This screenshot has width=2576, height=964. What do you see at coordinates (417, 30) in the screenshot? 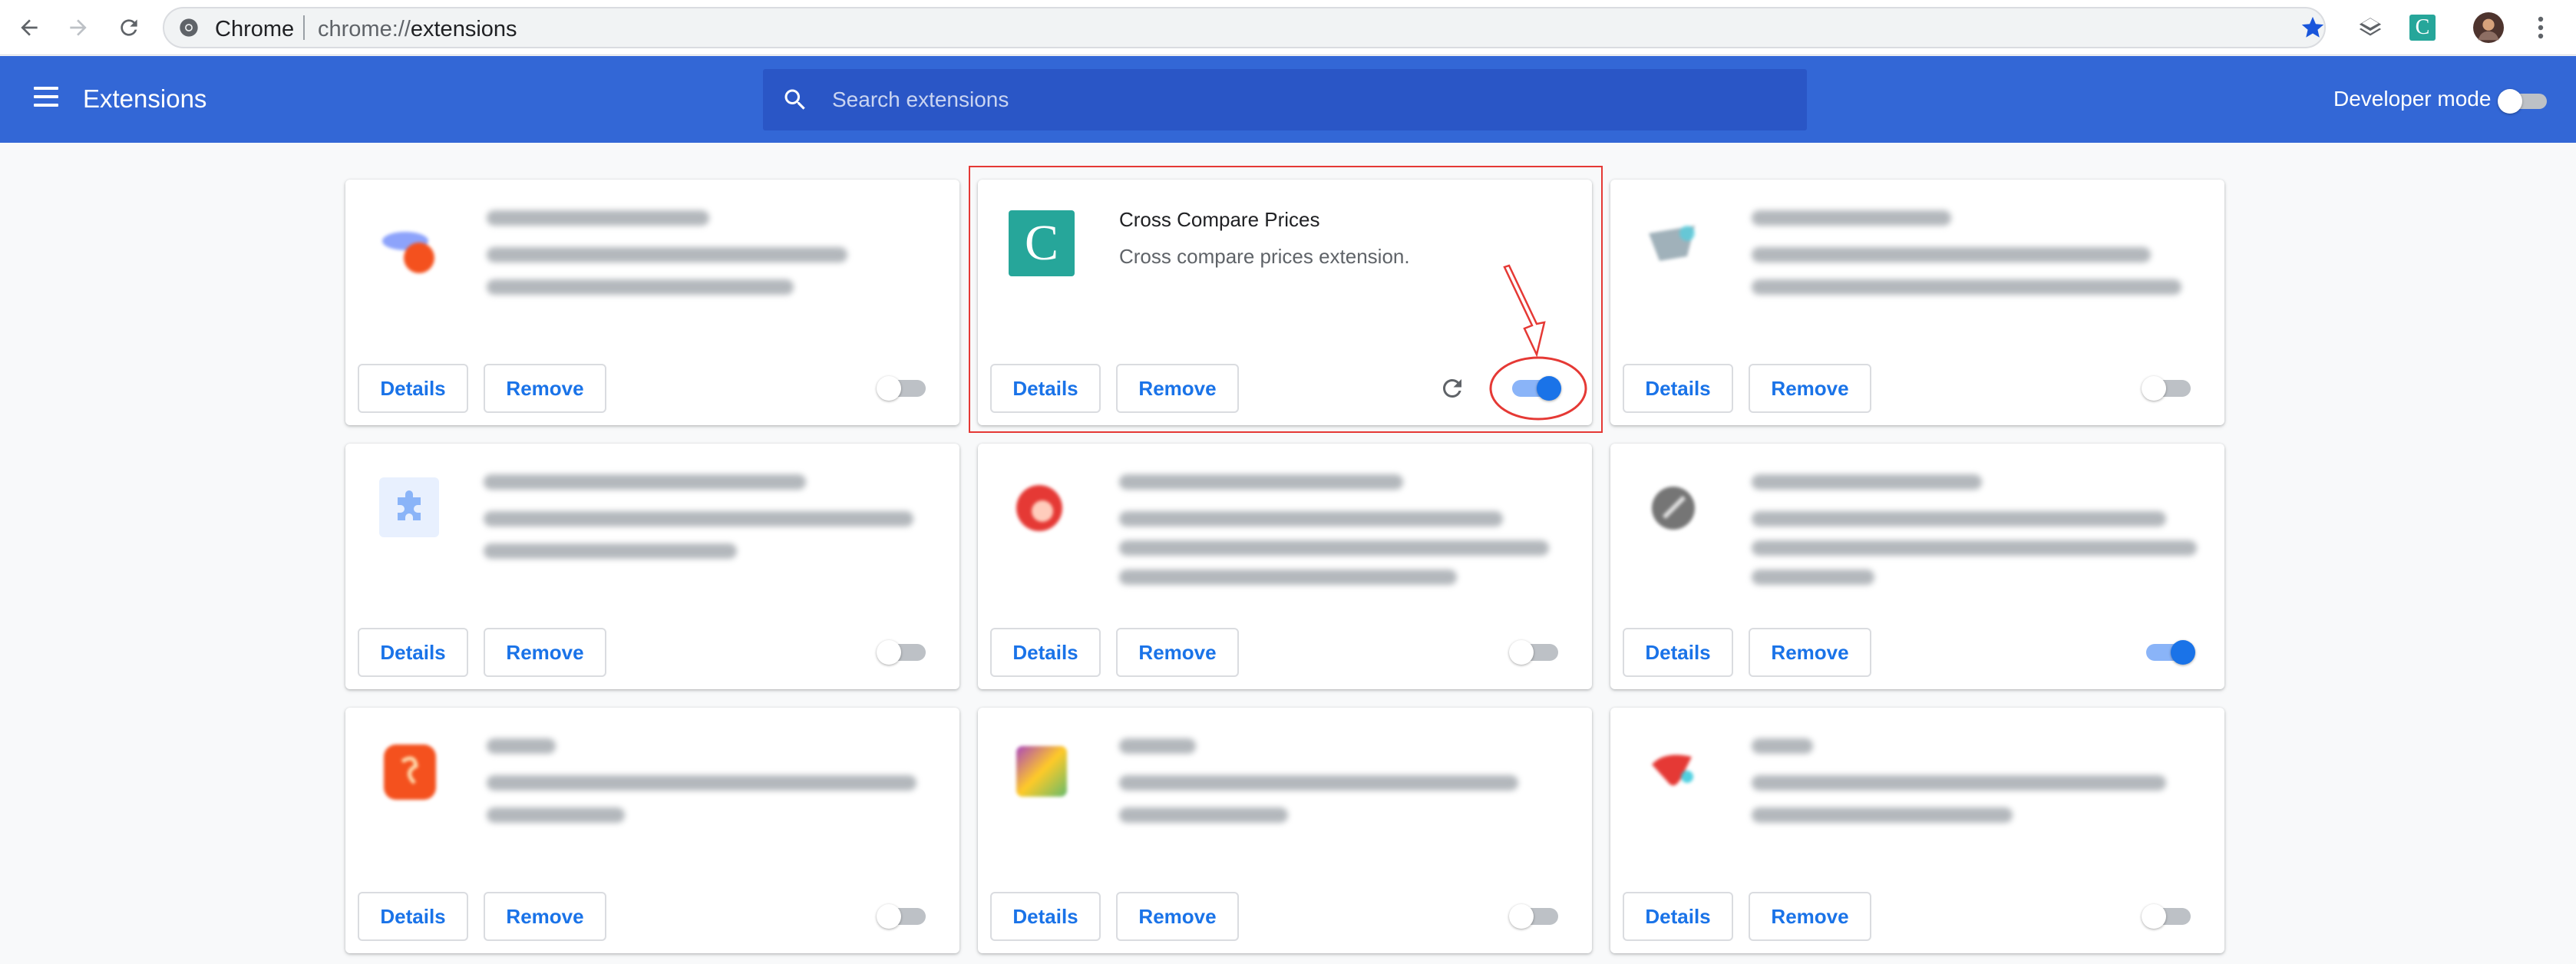
I see `url-text: chrome://extensions` at bounding box center [417, 30].